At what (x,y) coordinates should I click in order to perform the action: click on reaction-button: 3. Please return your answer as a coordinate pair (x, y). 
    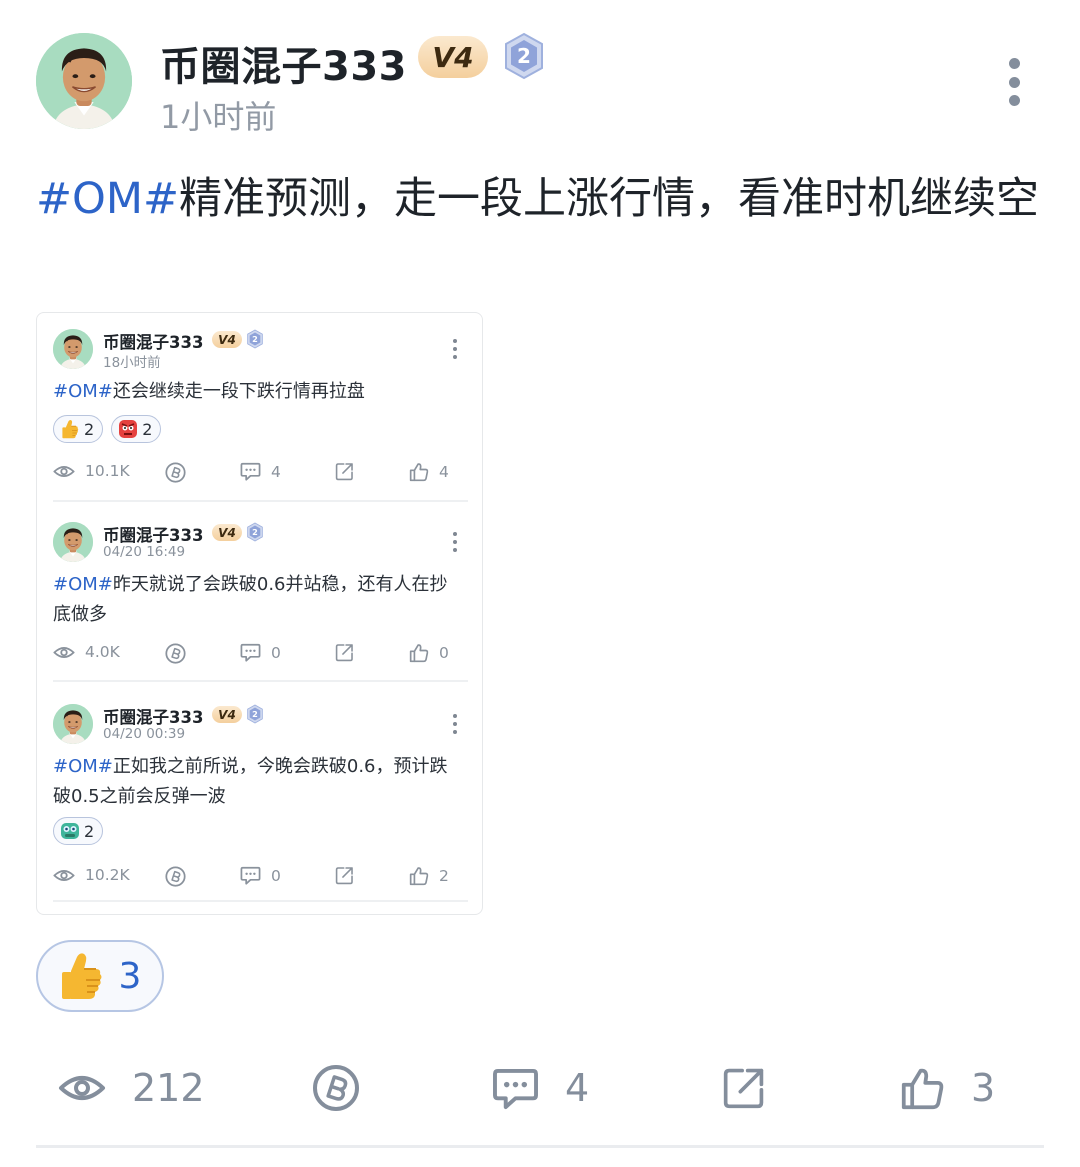
    Looking at the image, I should click on (100, 976).